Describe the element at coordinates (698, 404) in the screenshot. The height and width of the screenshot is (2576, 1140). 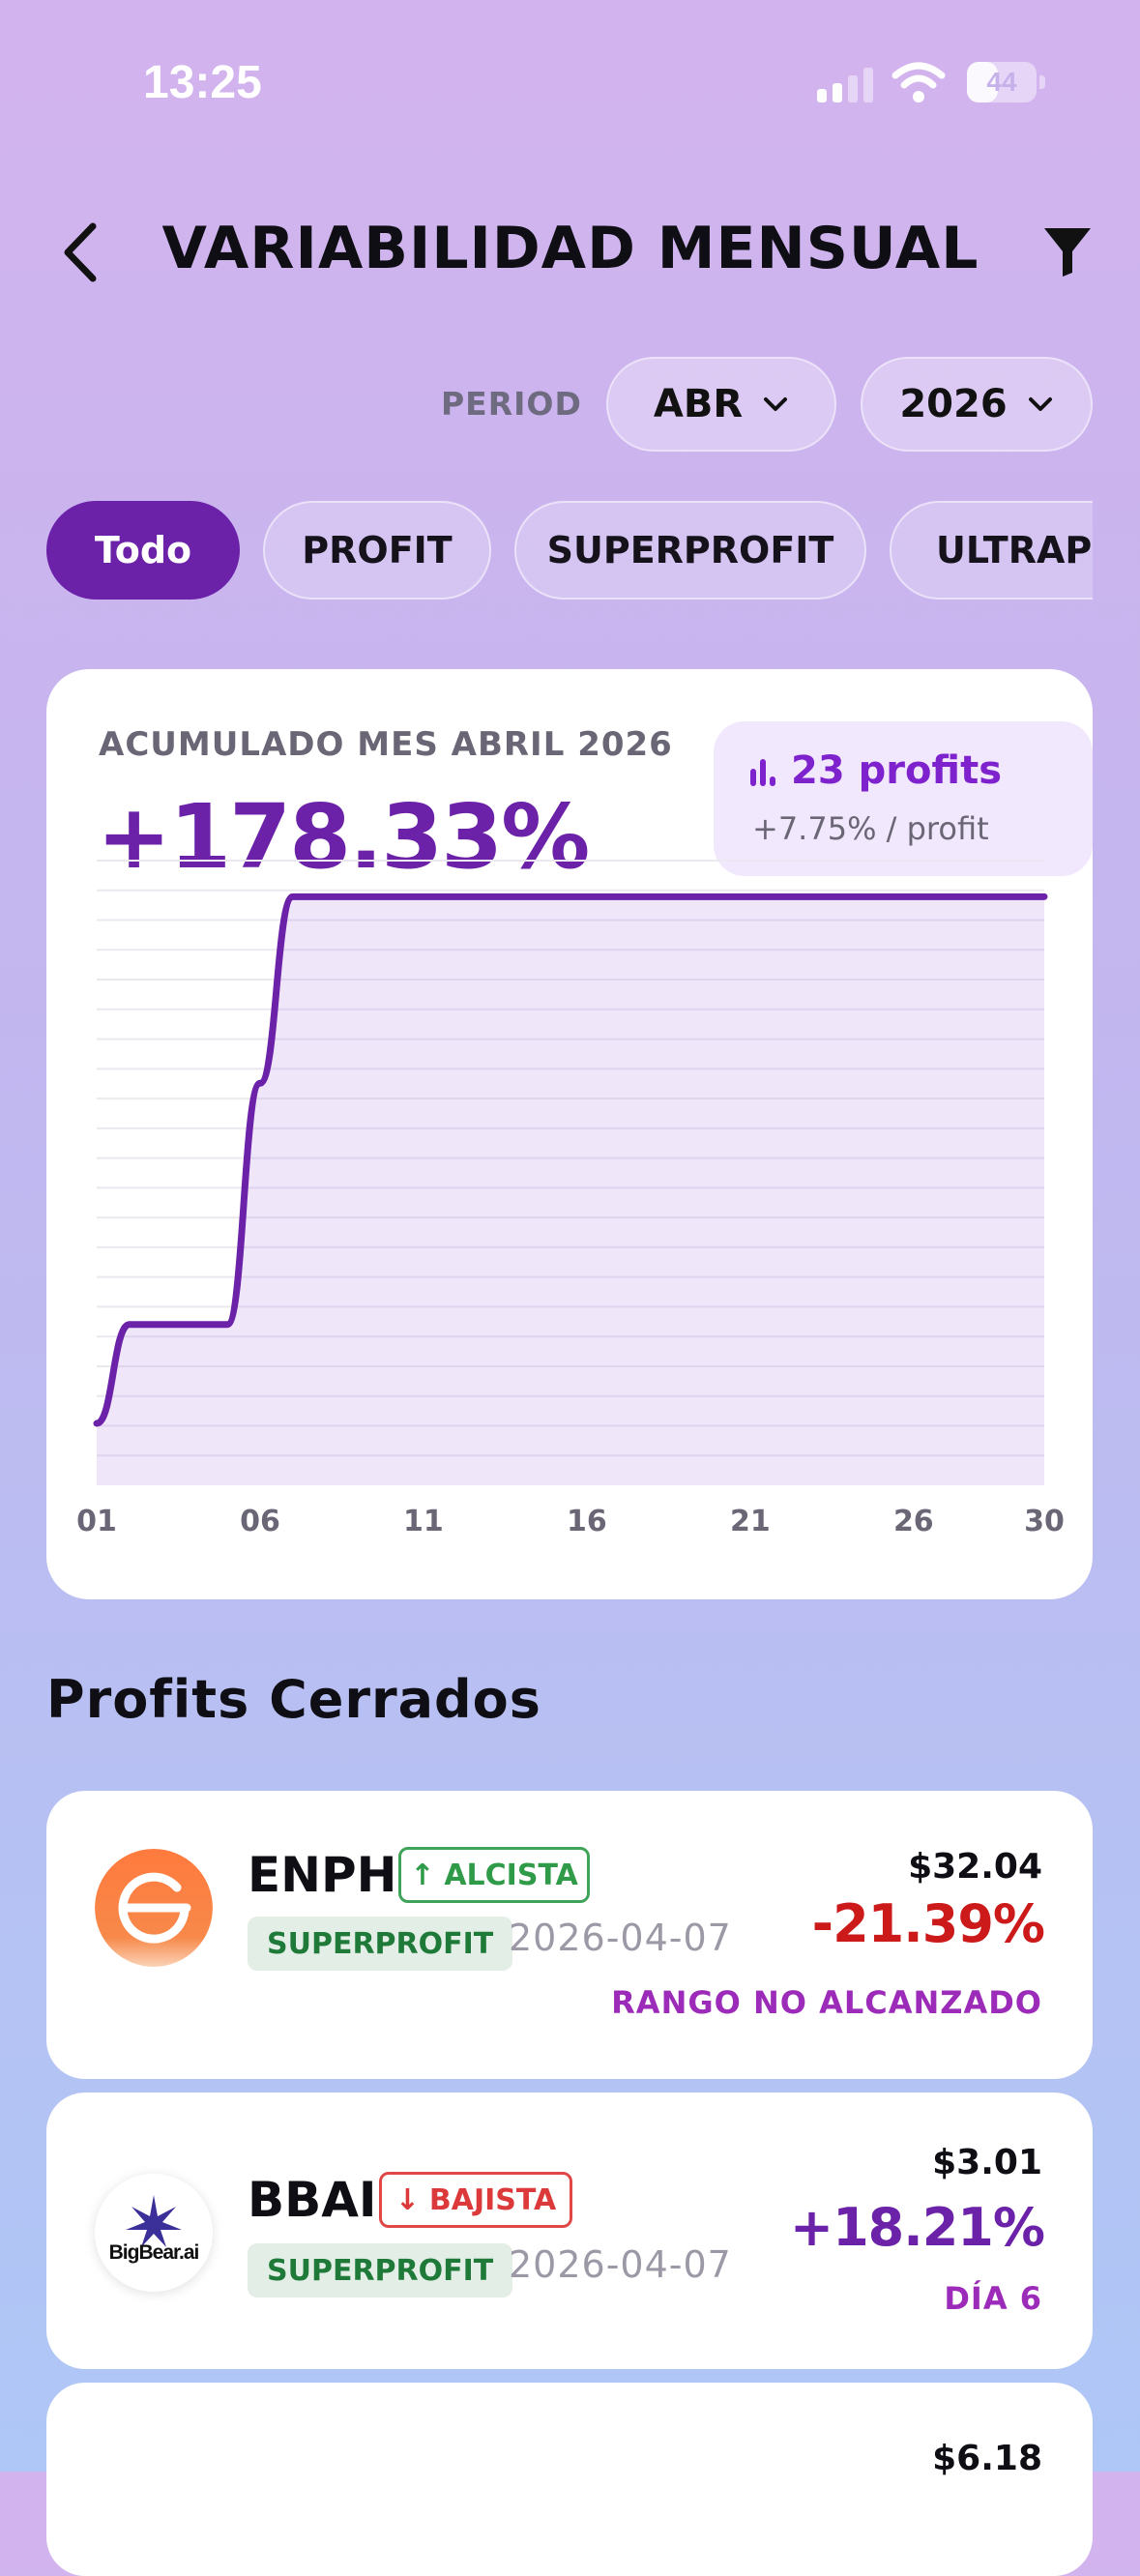
I see `month-value: ABR` at that location.